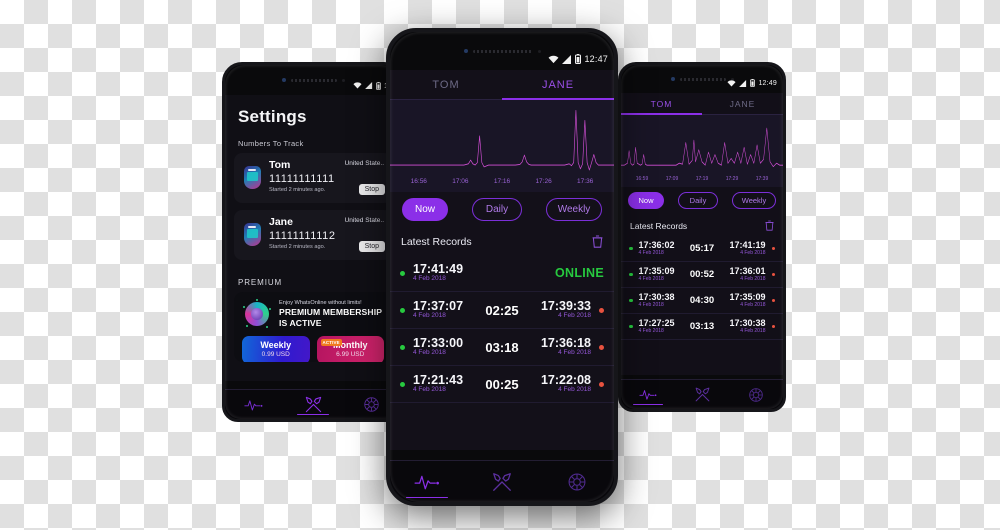 This screenshot has height=530, width=1000. Describe the element at coordinates (578, 59) in the screenshot. I see `status-bar-center: 12:47` at that location.